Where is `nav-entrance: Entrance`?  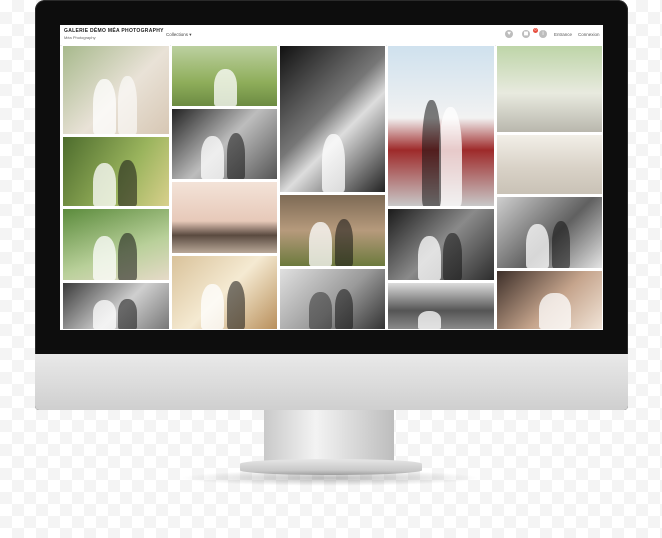 nav-entrance: Entrance is located at coordinates (563, 34).